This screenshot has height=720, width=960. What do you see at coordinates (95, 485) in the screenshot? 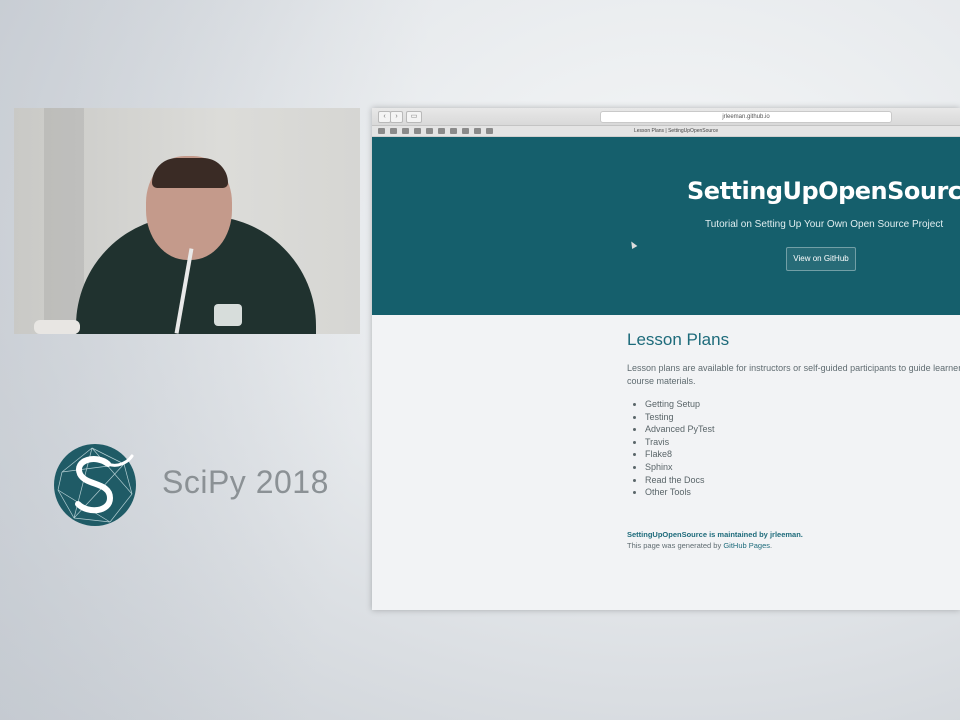
I see `scipy-snake-logo-icon` at bounding box center [95, 485].